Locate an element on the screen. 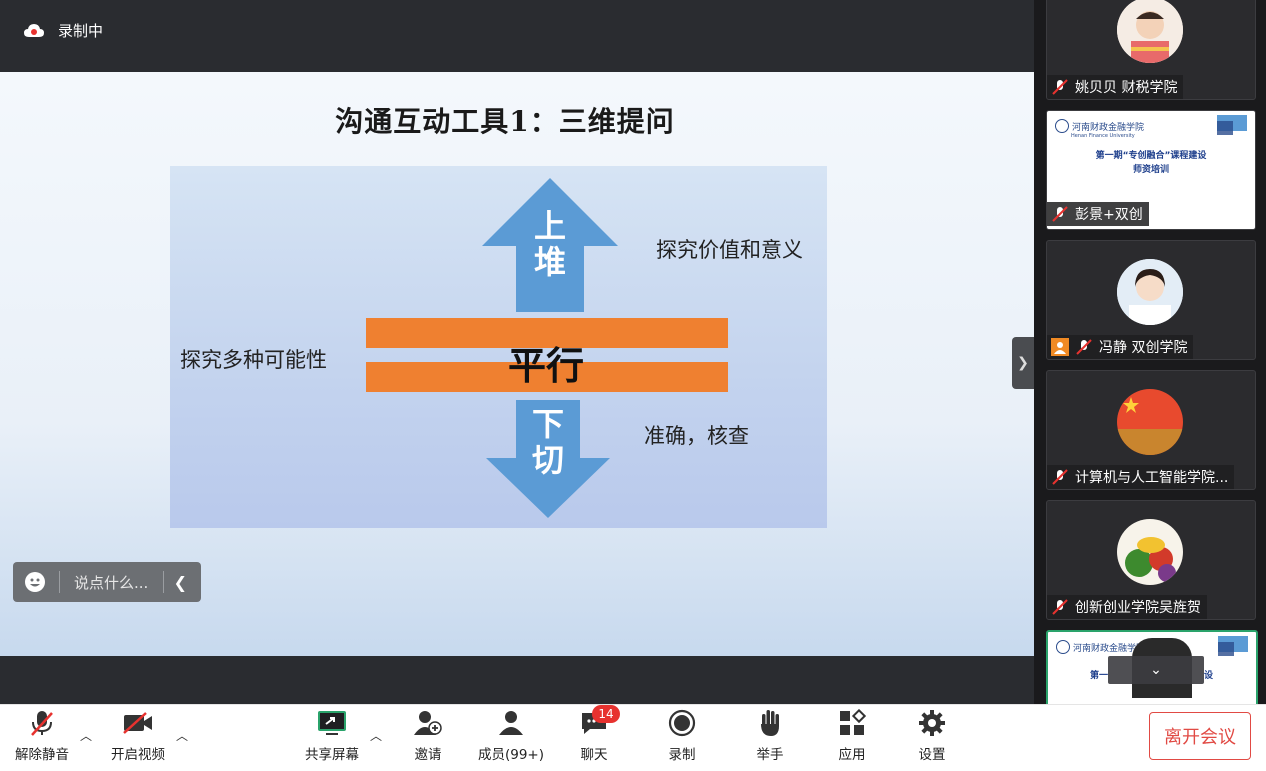 This screenshot has width=1266, height=771. cloud-record-icon is located at coordinates (34, 30).